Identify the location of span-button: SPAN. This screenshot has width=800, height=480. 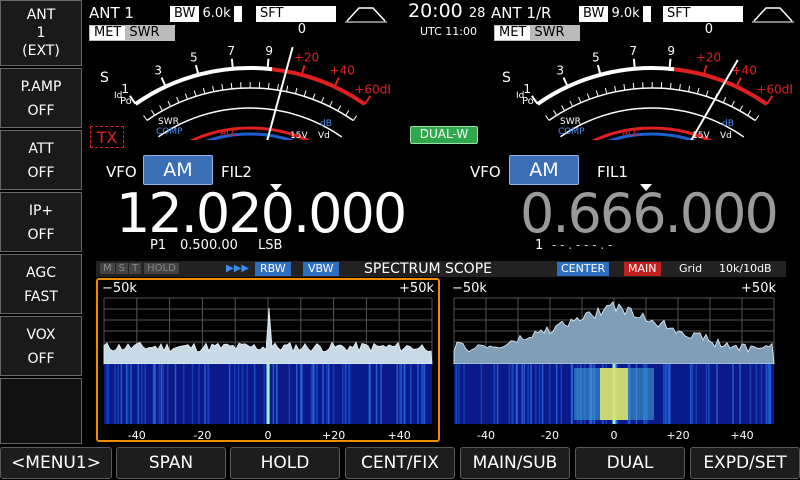
(171, 463).